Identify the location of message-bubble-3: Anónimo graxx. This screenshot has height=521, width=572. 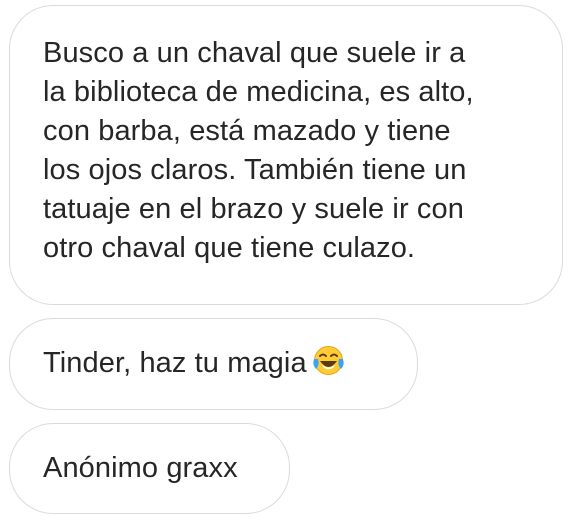
(149, 468).